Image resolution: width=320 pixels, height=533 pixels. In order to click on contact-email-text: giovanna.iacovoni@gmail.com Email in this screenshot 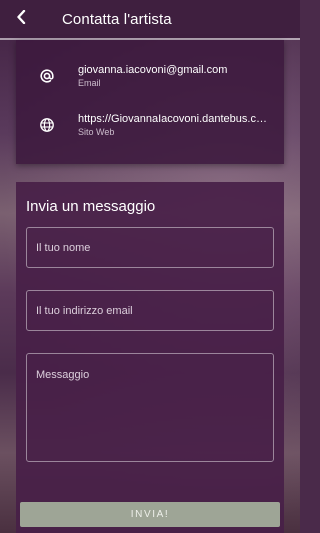, I will do `click(173, 76)`.